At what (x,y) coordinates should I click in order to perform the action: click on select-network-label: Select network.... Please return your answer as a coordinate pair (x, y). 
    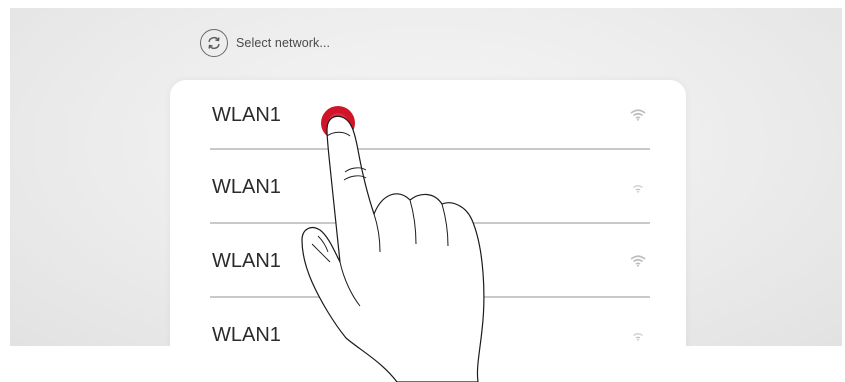
    Looking at the image, I should click on (283, 43).